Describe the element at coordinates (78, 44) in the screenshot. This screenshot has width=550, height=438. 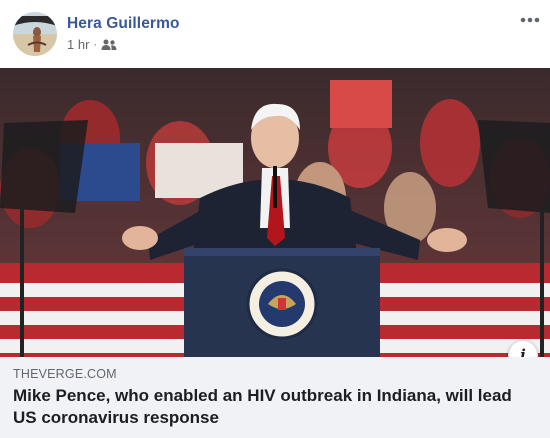
I see `post-timestamp: 1 hr` at that location.